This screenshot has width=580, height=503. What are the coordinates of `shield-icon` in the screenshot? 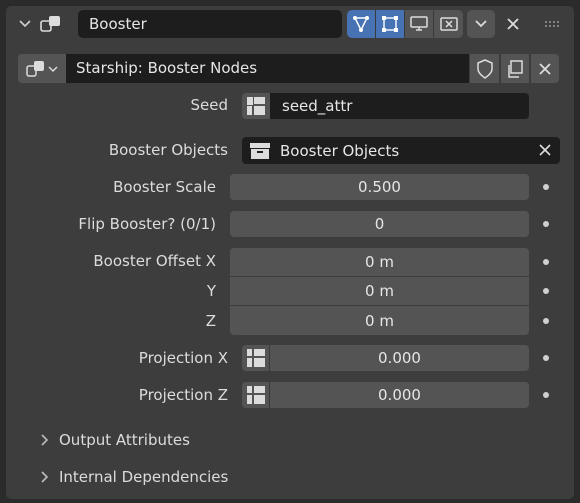 It's located at (484, 68).